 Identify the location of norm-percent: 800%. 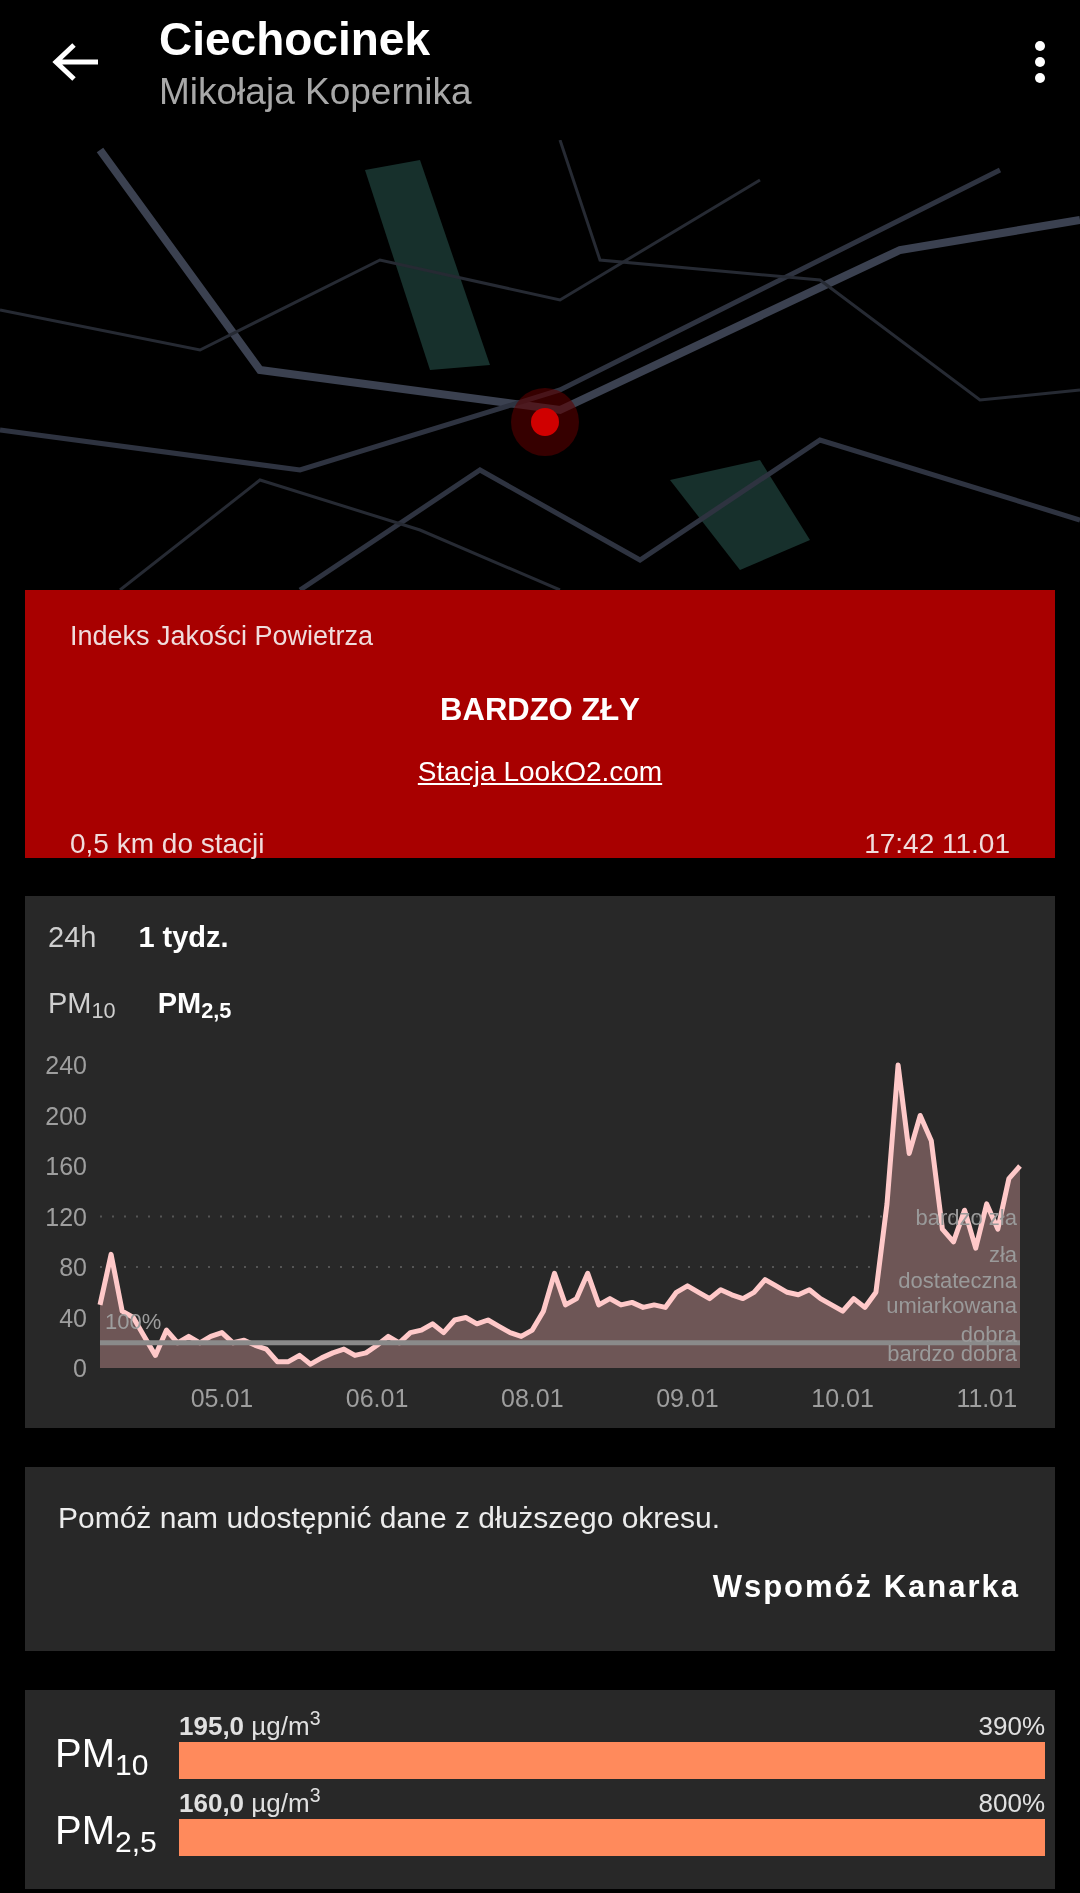
(1011, 1803).